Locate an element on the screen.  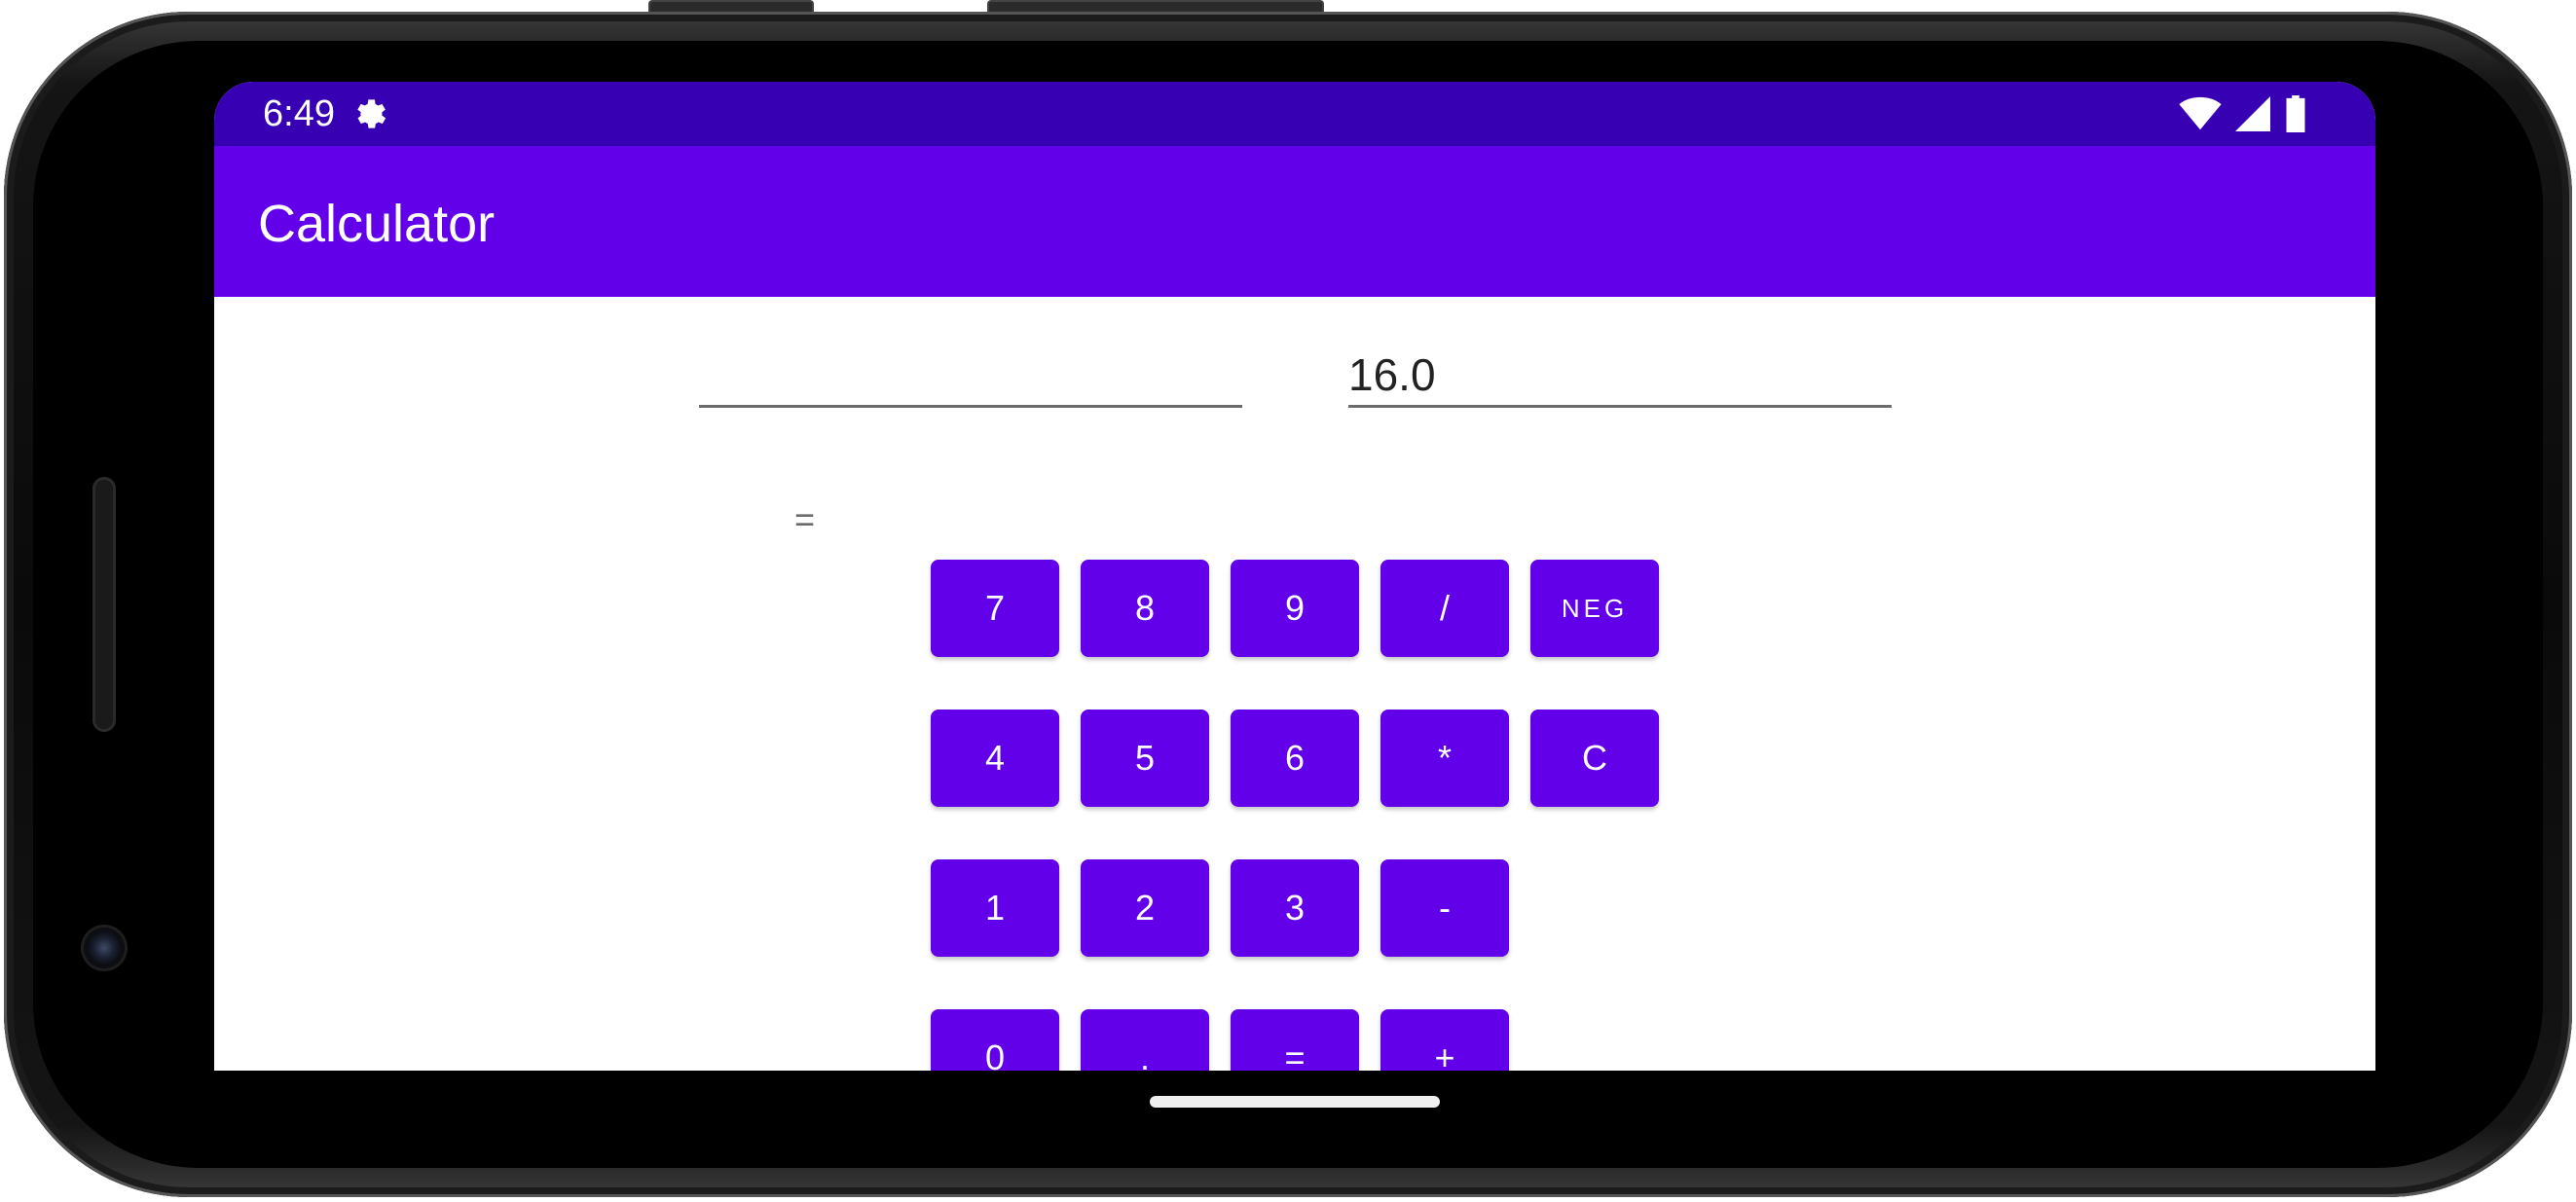
wifi-icon is located at coordinates (2200, 113).